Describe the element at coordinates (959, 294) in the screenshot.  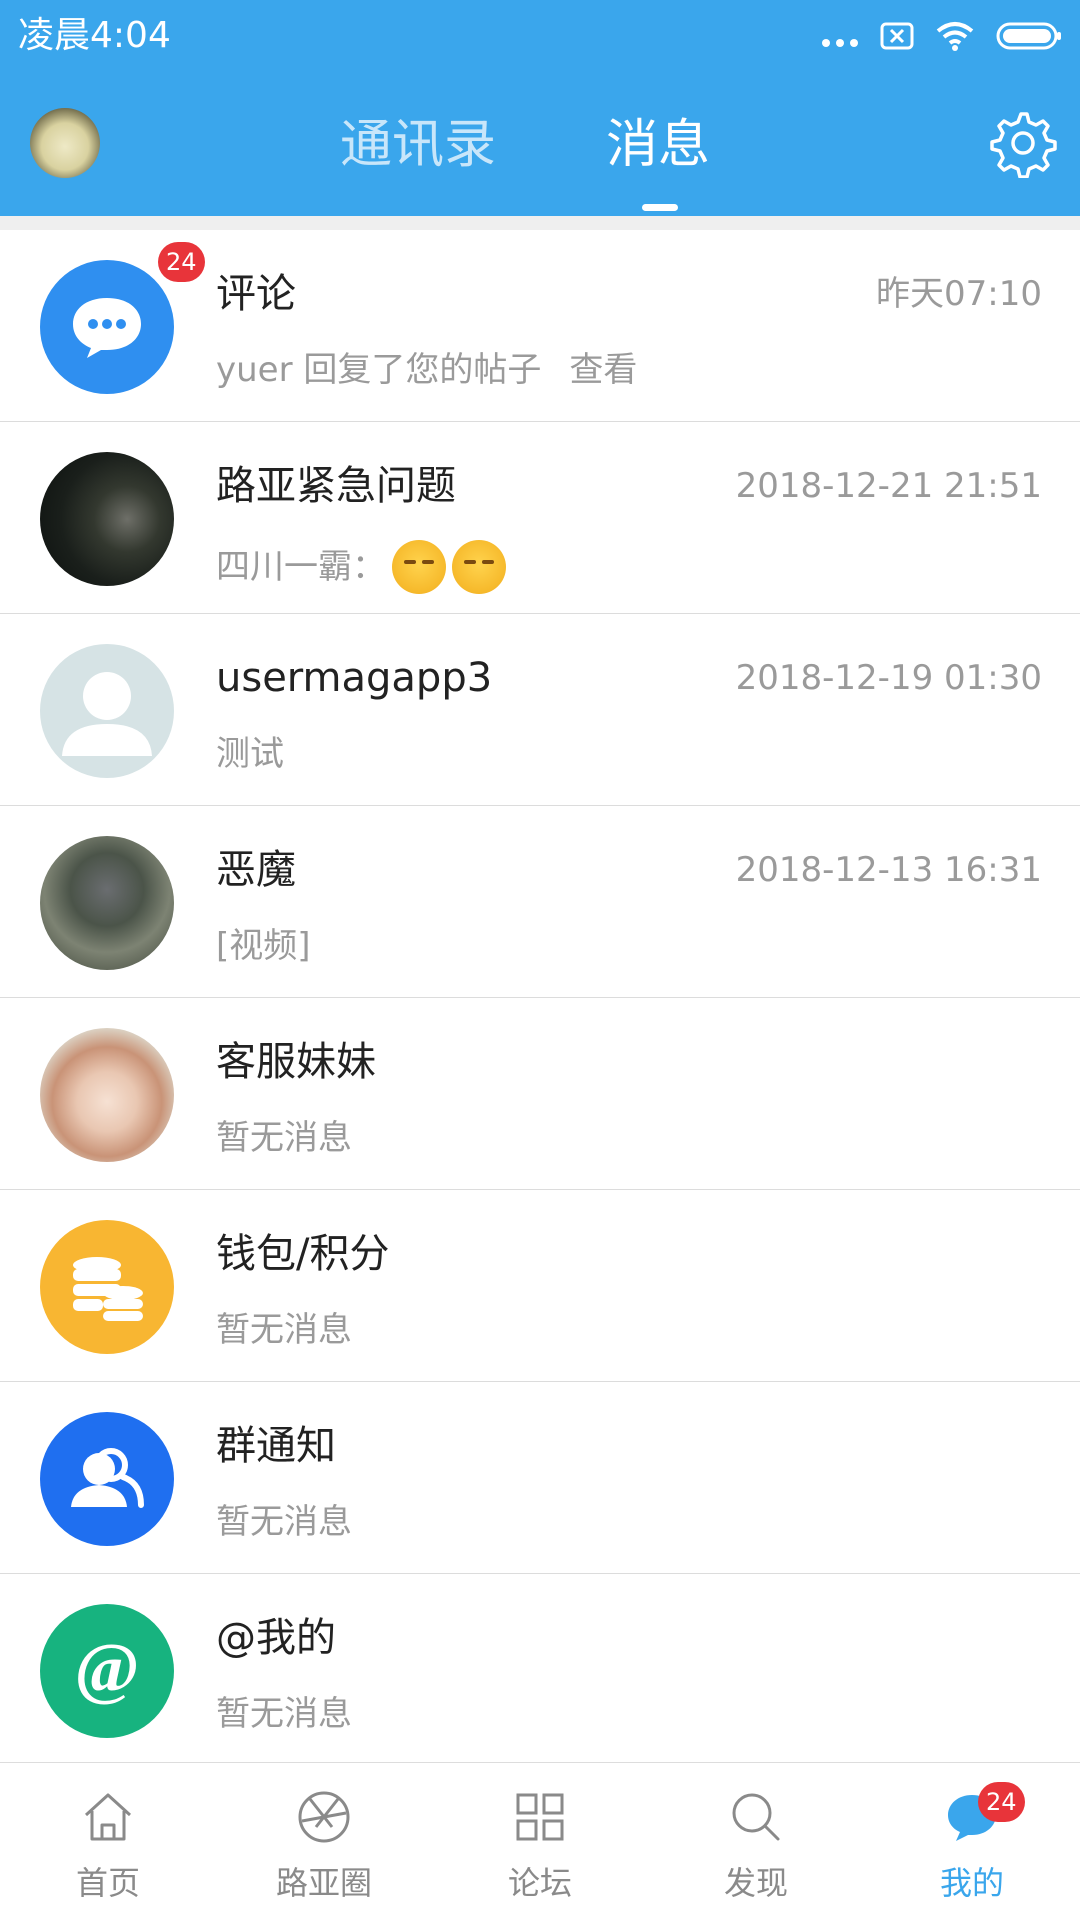
I see `item-time: 昨天07:10` at that location.